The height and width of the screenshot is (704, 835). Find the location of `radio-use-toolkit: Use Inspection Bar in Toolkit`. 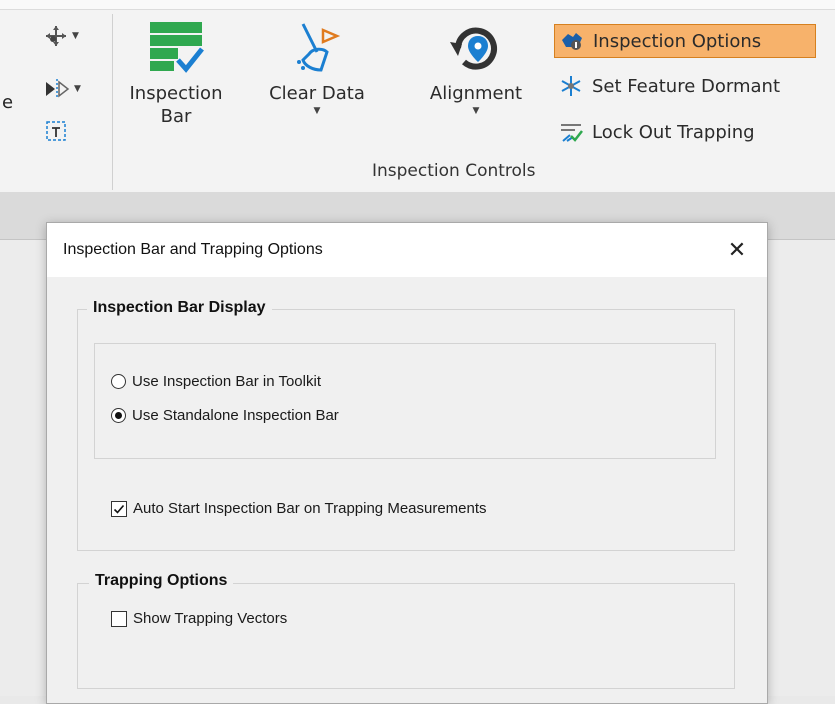

radio-use-toolkit: Use Inspection Bar in Toolkit is located at coordinates (216, 381).